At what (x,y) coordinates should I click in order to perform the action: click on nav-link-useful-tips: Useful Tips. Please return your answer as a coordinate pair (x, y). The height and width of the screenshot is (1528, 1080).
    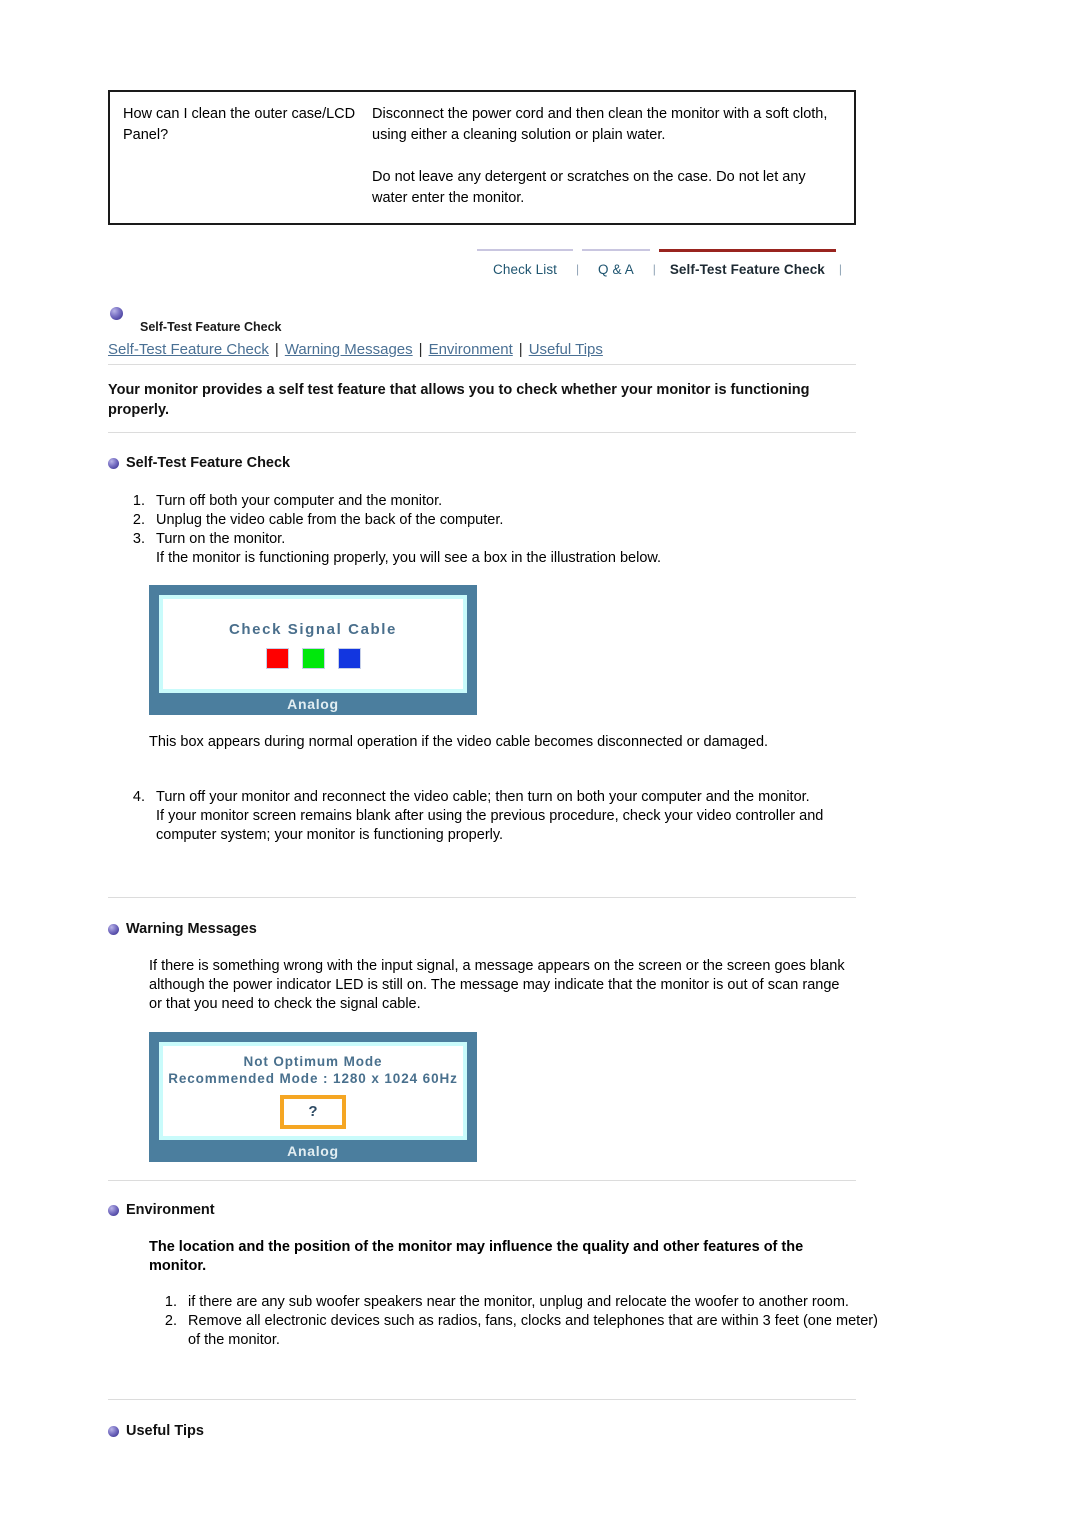
    Looking at the image, I should click on (566, 349).